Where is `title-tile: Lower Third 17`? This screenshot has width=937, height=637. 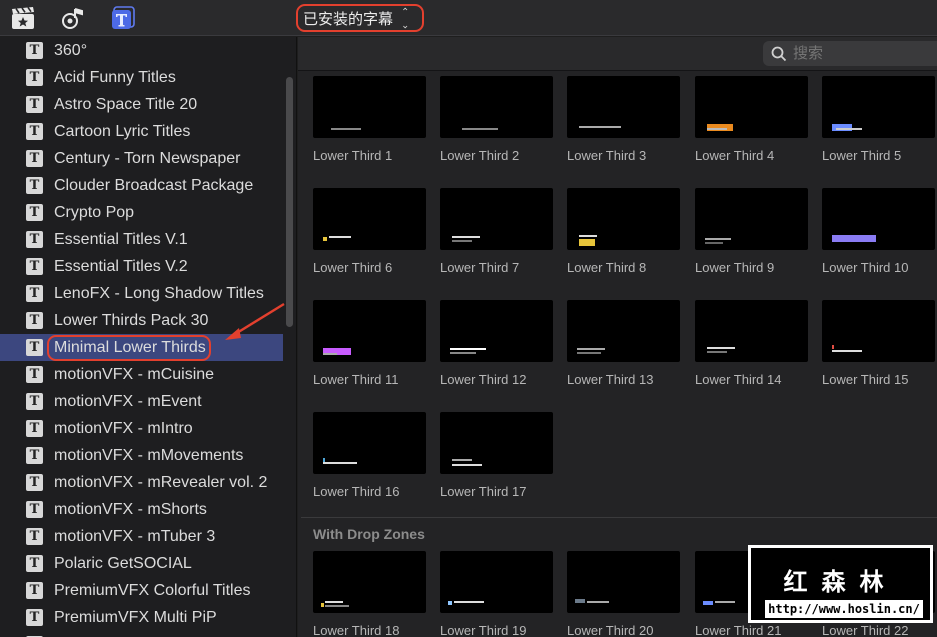
title-tile: Lower Third 17 is located at coordinates (496, 455).